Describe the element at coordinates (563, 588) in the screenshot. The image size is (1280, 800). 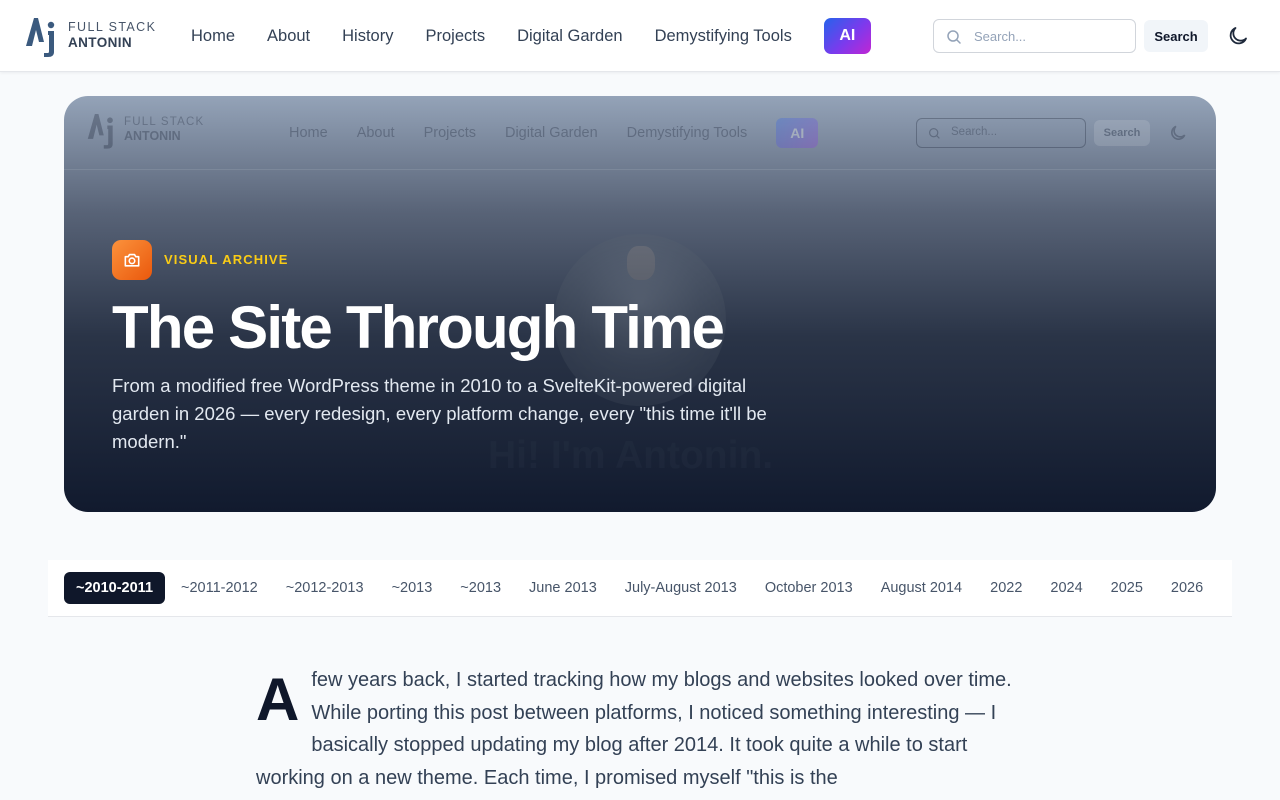
I see `timeline-tab: June 2013` at that location.